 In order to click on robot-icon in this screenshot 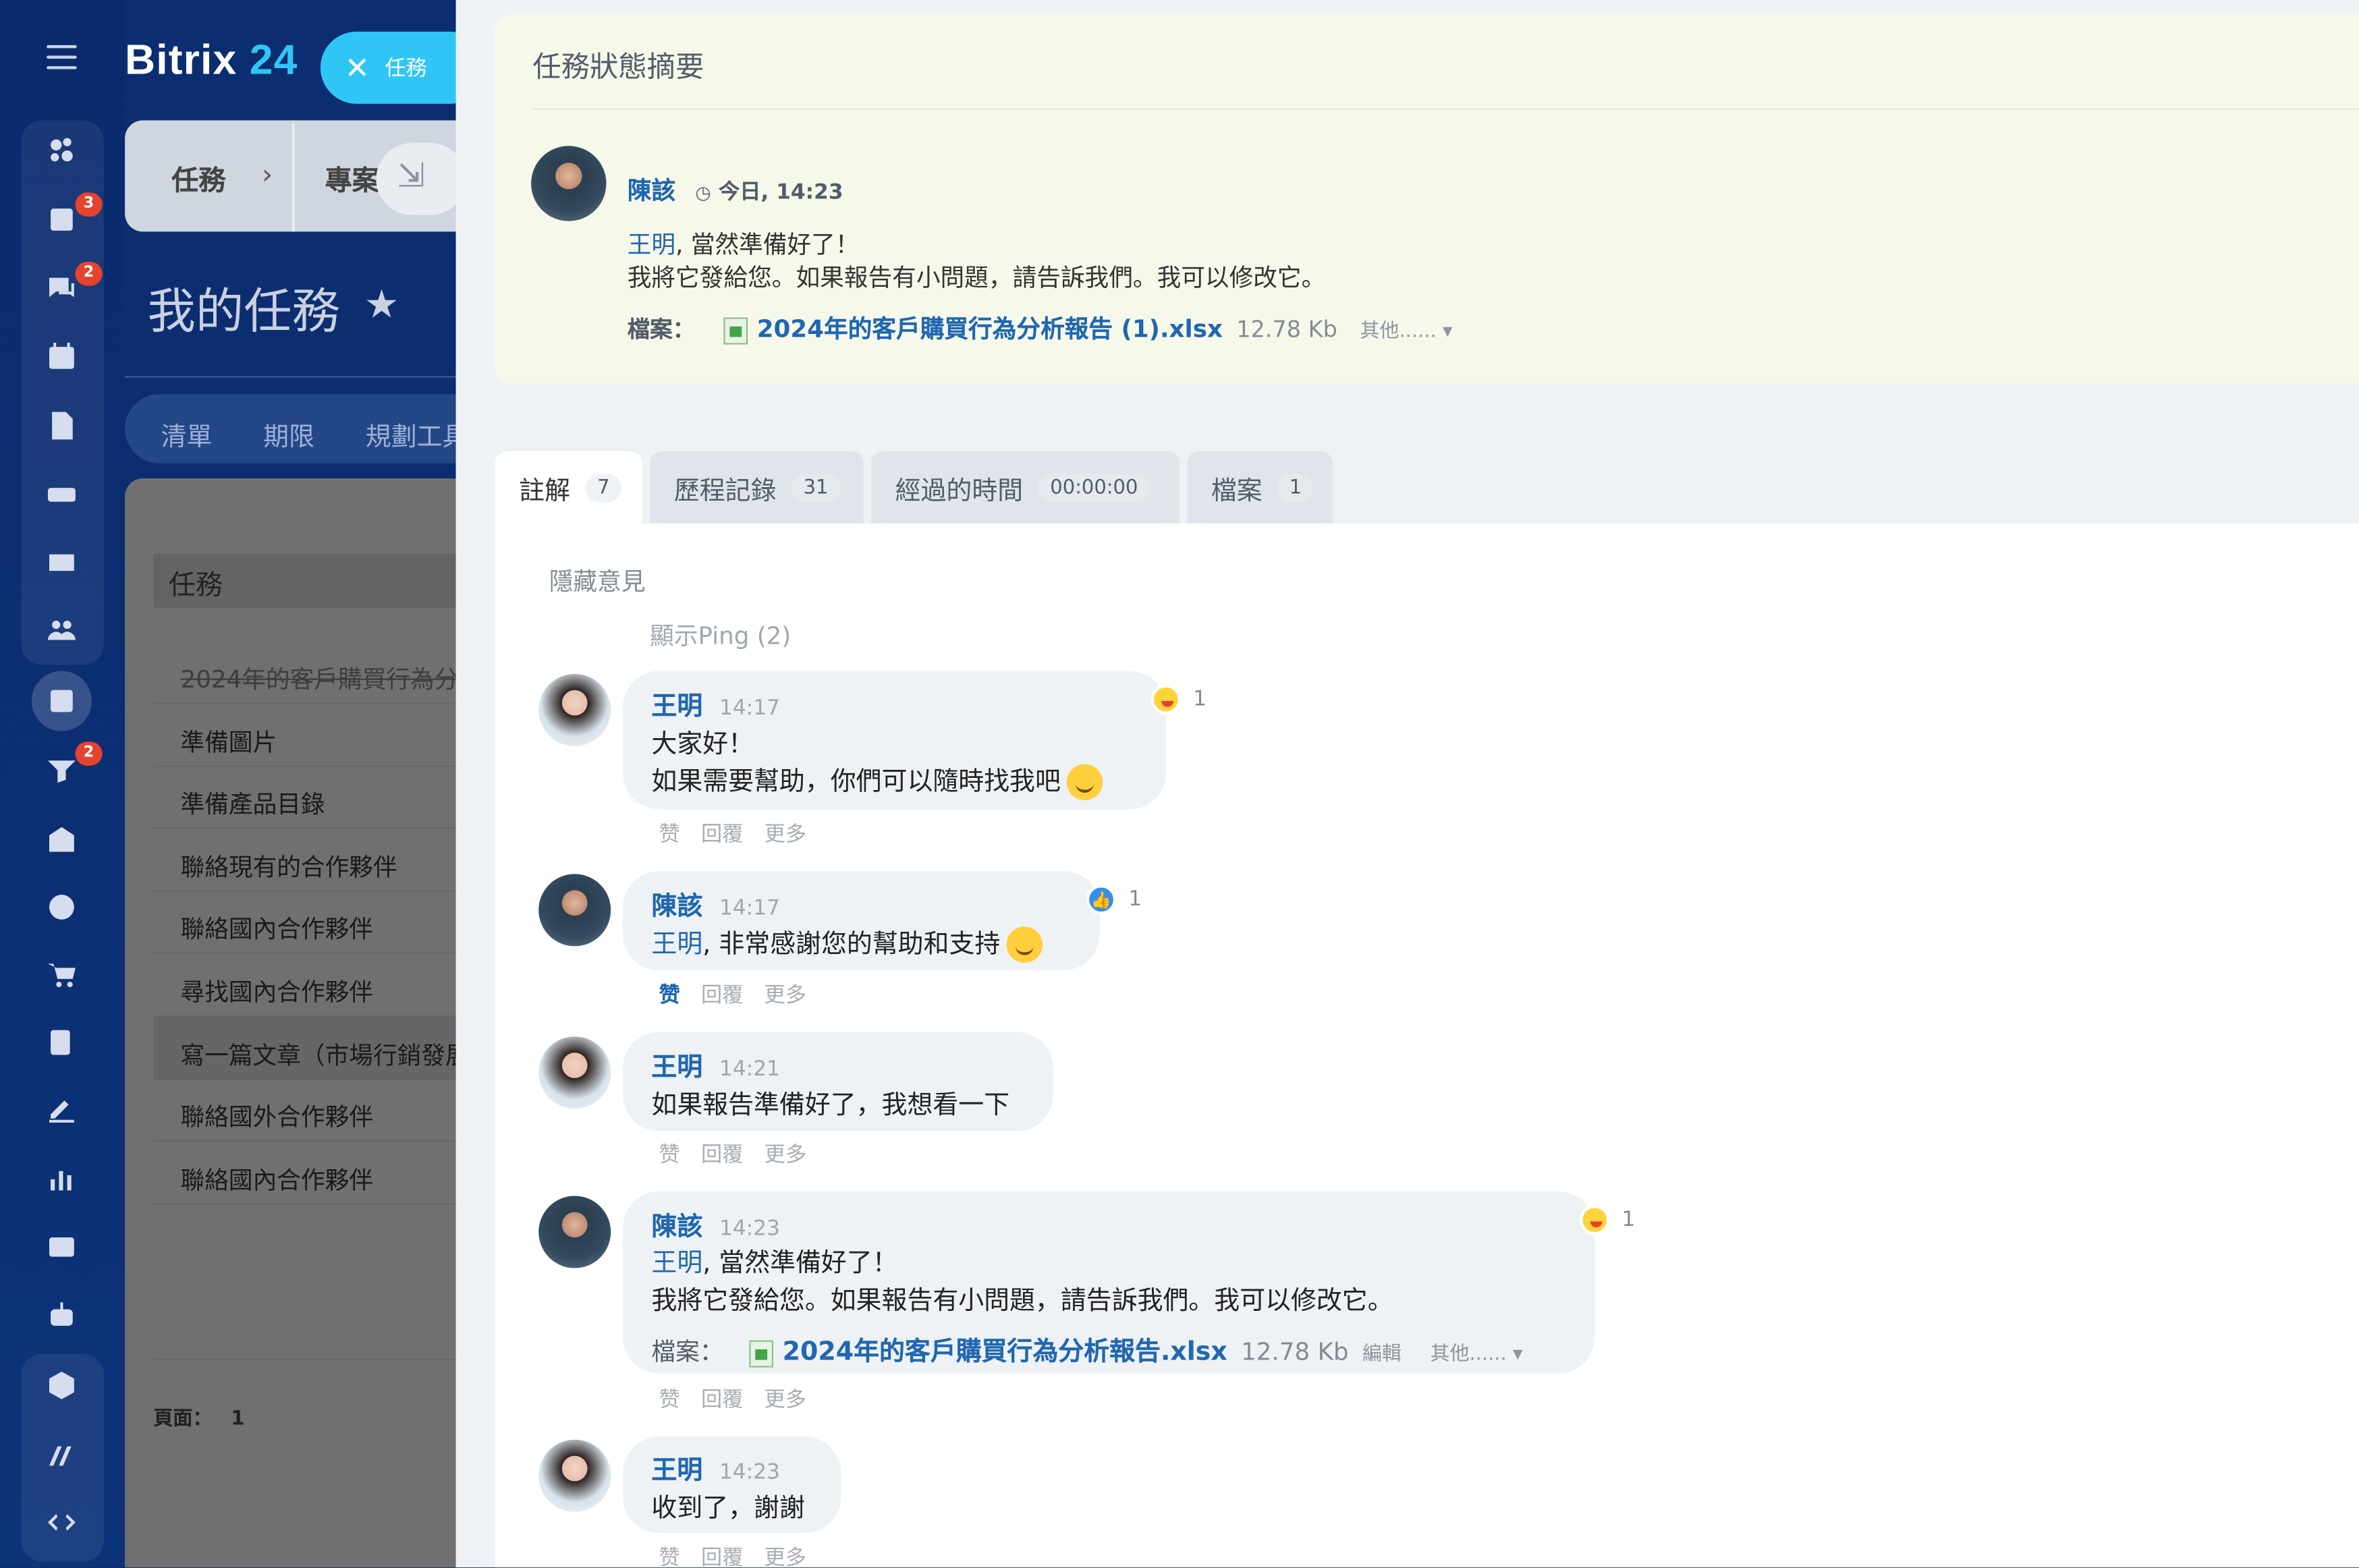, I will do `click(61, 1314)`.